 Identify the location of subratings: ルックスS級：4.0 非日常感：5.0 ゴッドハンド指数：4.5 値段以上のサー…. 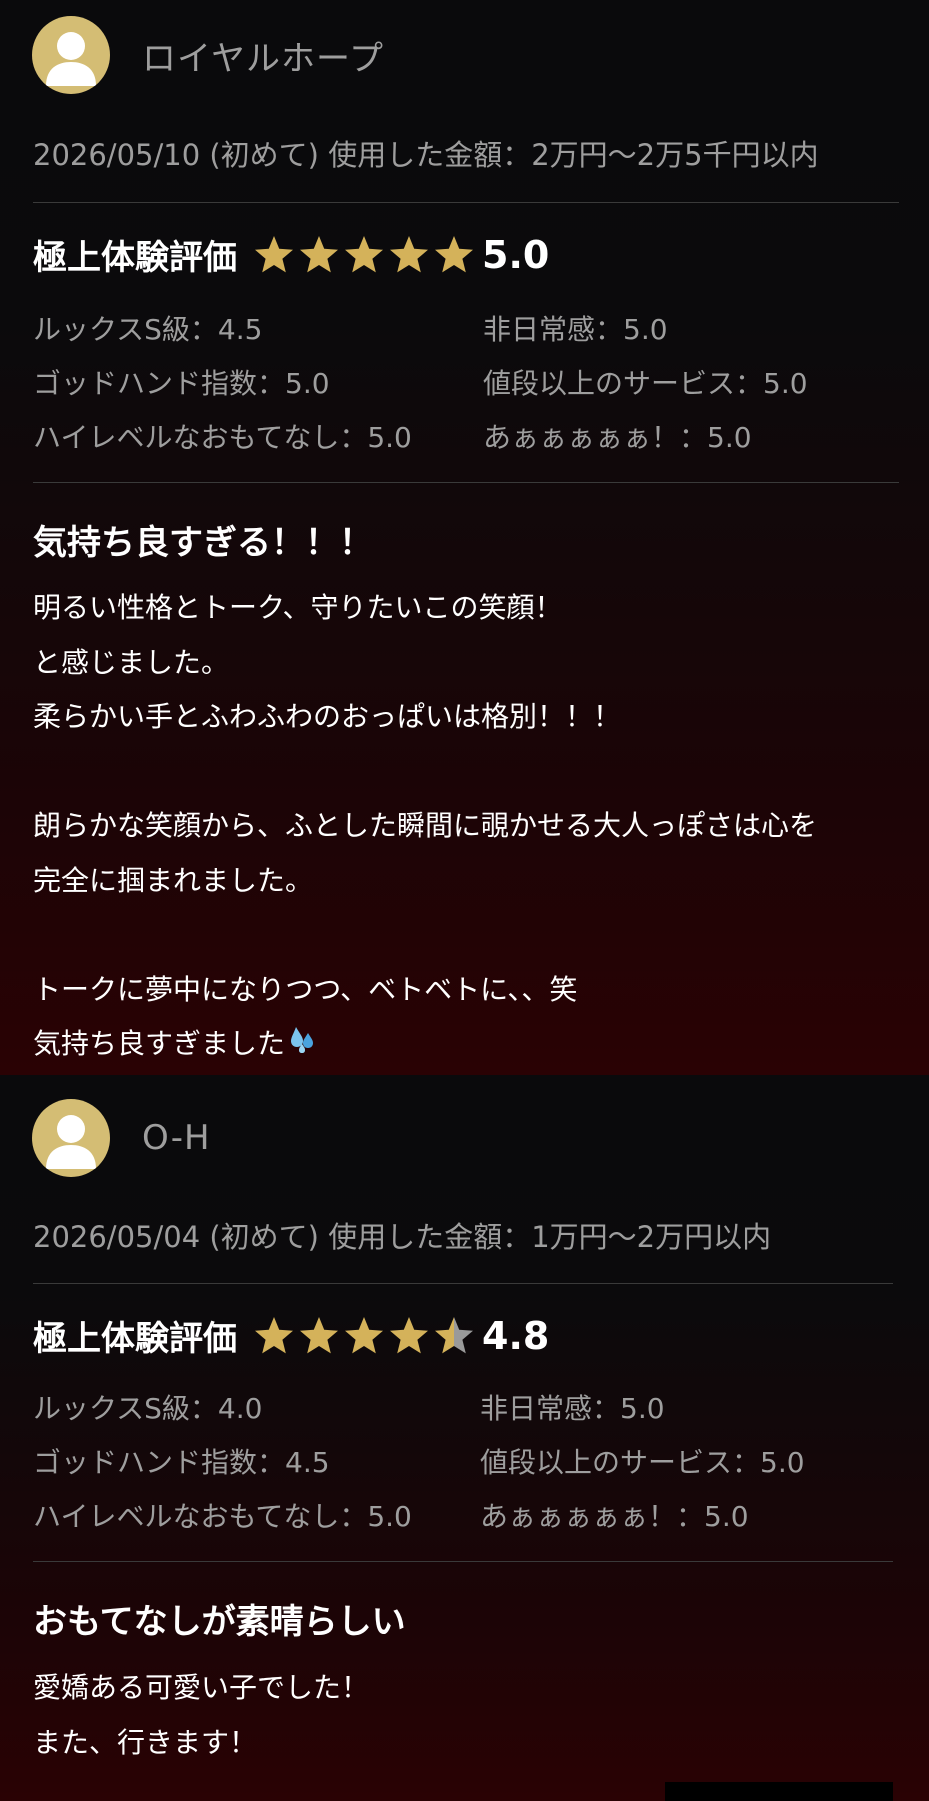
(463, 1462).